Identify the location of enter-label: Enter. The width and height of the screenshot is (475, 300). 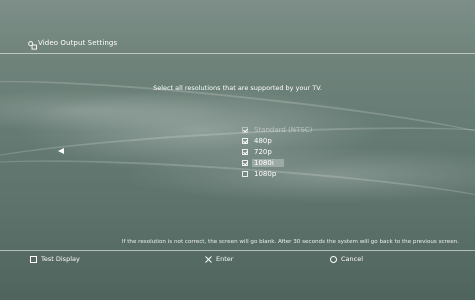
(225, 259).